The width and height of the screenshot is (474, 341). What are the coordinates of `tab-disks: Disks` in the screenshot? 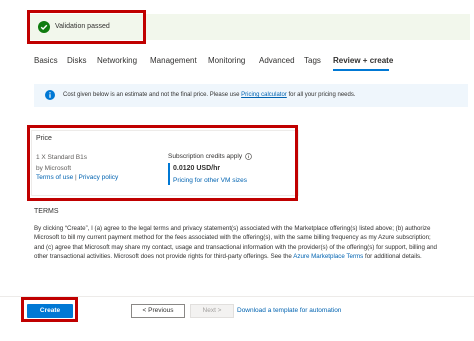 It's located at (77, 60).